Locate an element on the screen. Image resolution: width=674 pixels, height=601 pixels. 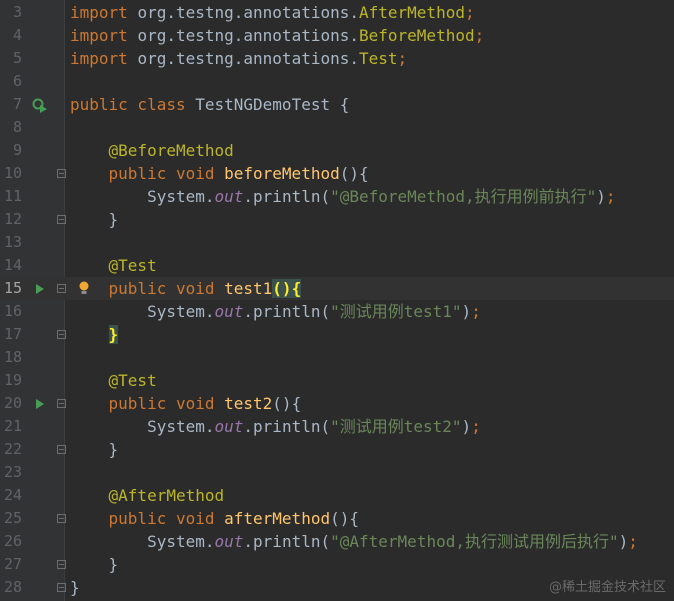
line-number: 24 is located at coordinates (12, 495).